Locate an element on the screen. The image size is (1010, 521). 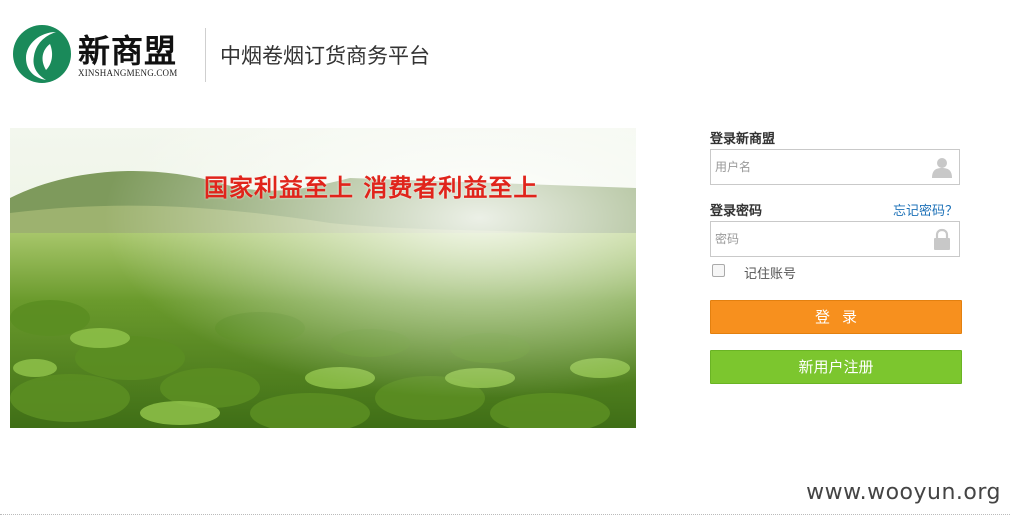
logo-domain: XINSHANGMENG.COM is located at coordinates (128, 73).